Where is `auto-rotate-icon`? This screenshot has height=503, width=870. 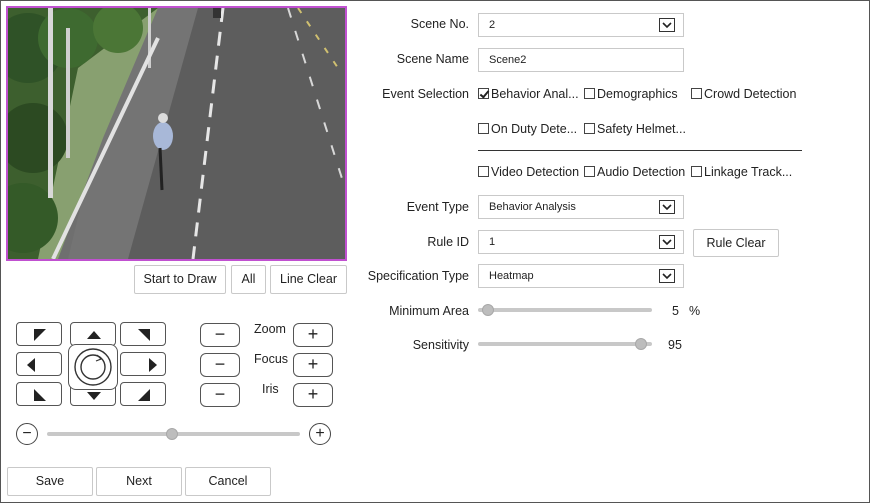 auto-rotate-icon is located at coordinates (93, 367).